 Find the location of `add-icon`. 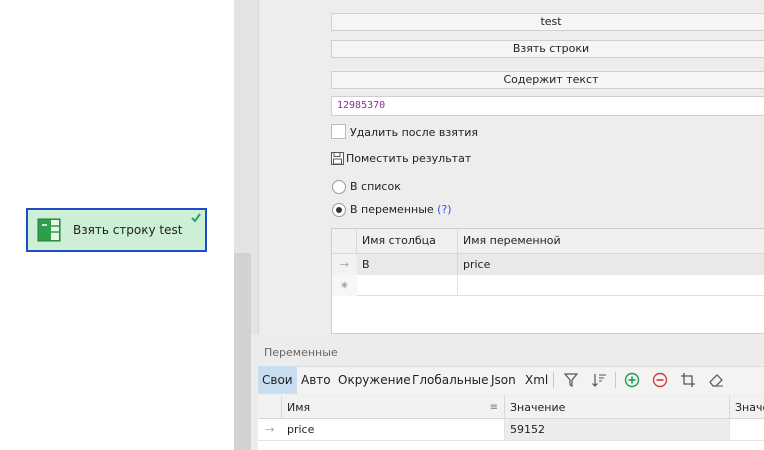

add-icon is located at coordinates (632, 380).